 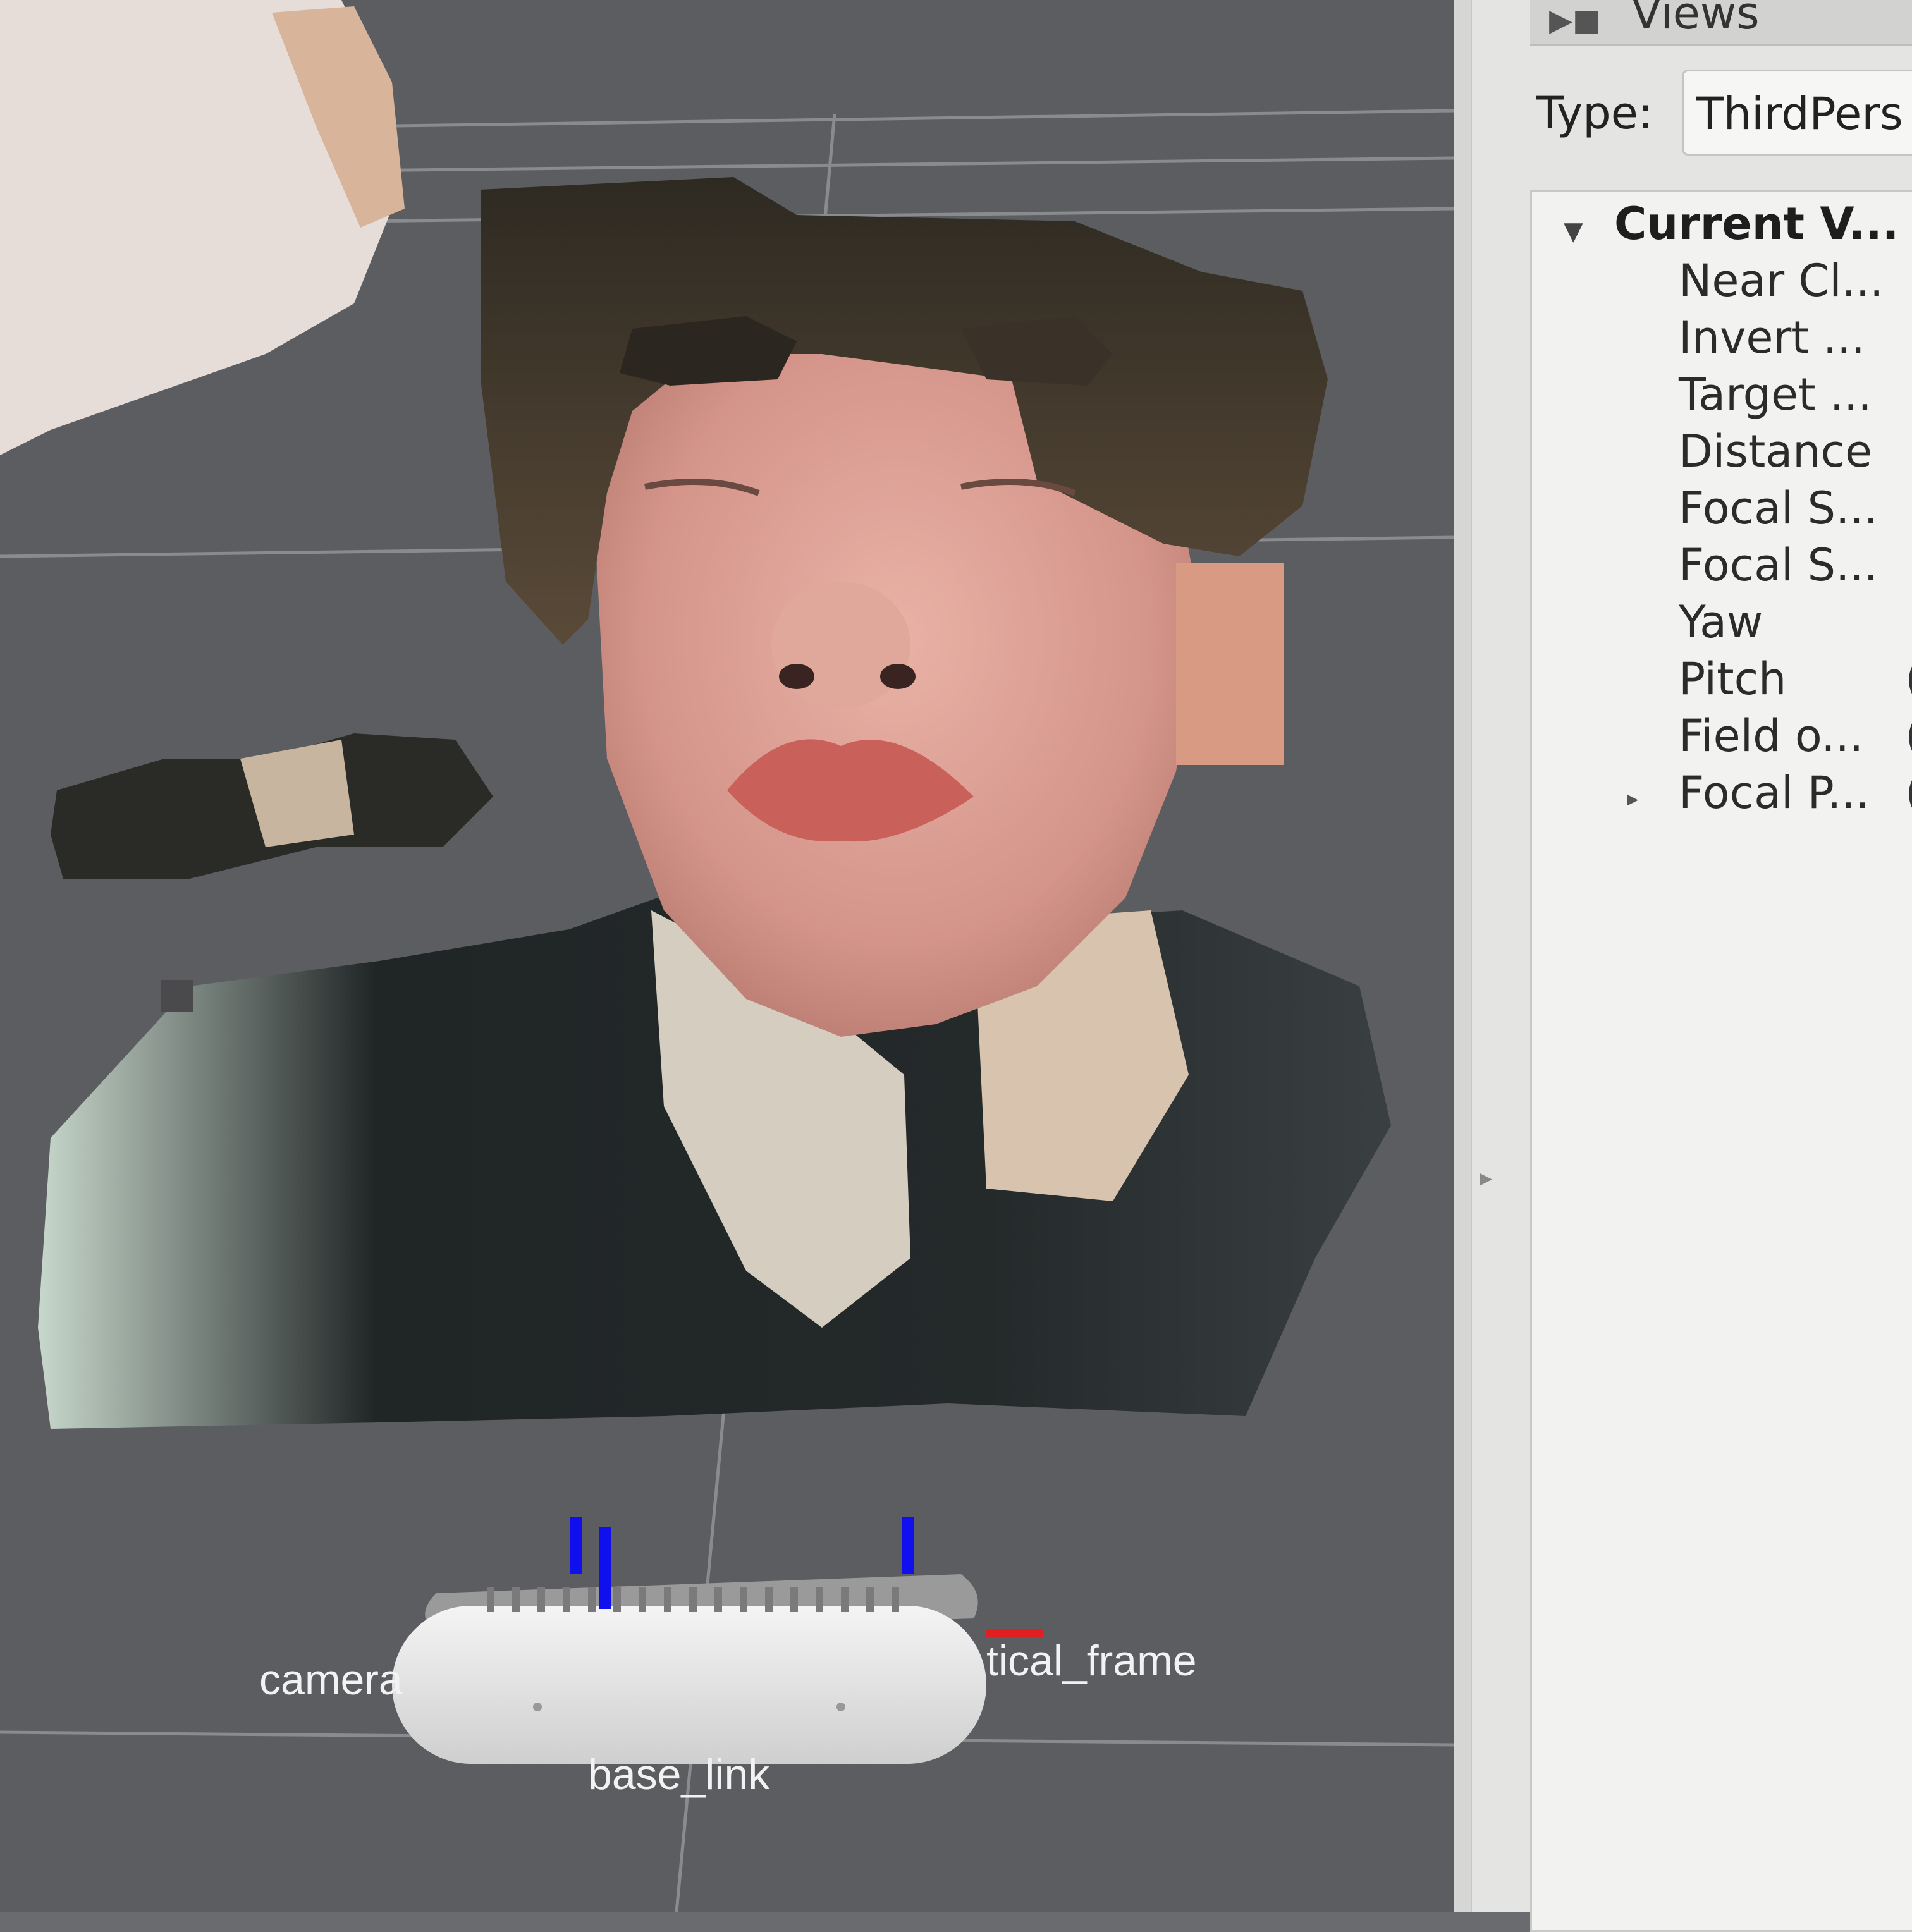 I want to click on views-header: ▶■ Views, so click(x=1721, y=23).